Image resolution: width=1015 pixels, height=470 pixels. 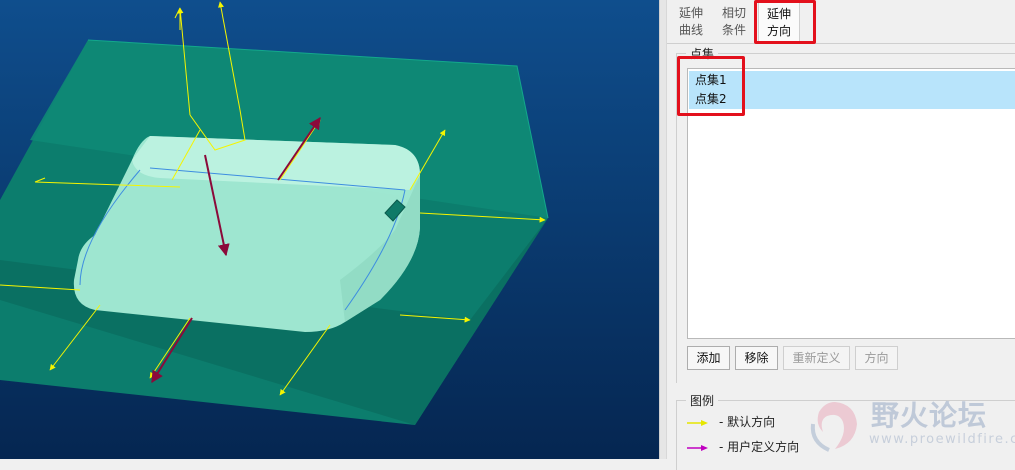 What do you see at coordinates (697, 447) in the screenshot?
I see `magenta-arrow-icon` at bounding box center [697, 447].